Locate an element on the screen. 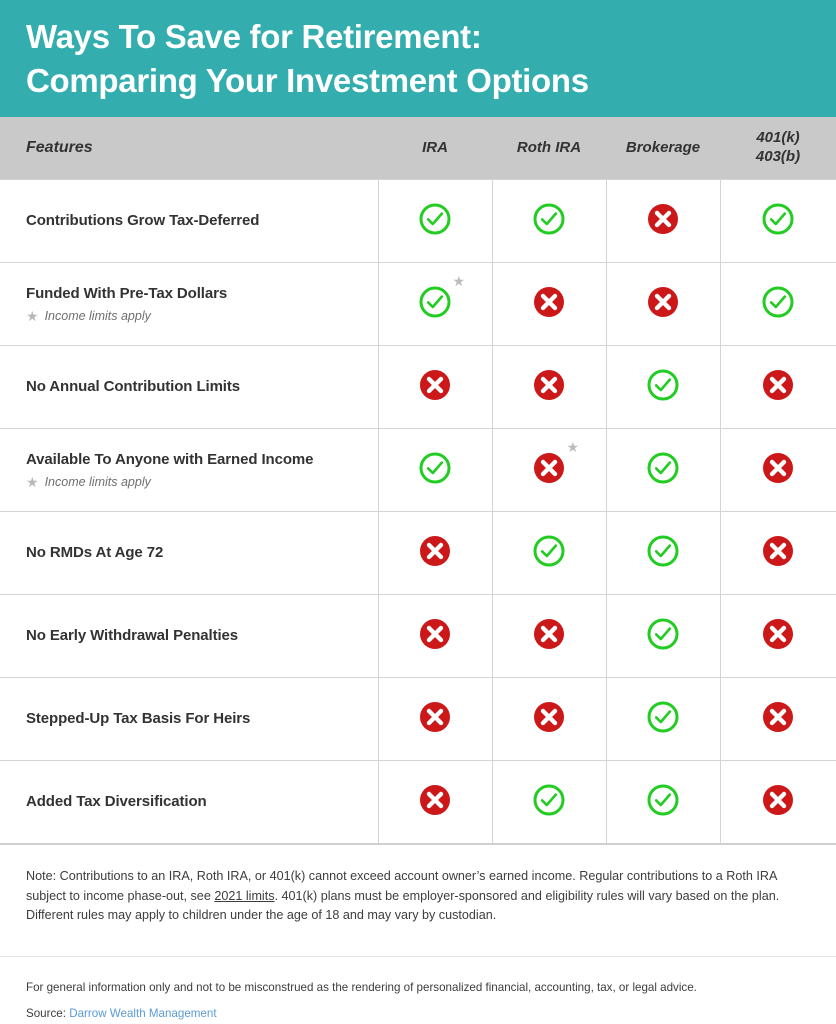 The width and height of the screenshot is (836, 1024). cell-ira: ★ is located at coordinates (434, 304).